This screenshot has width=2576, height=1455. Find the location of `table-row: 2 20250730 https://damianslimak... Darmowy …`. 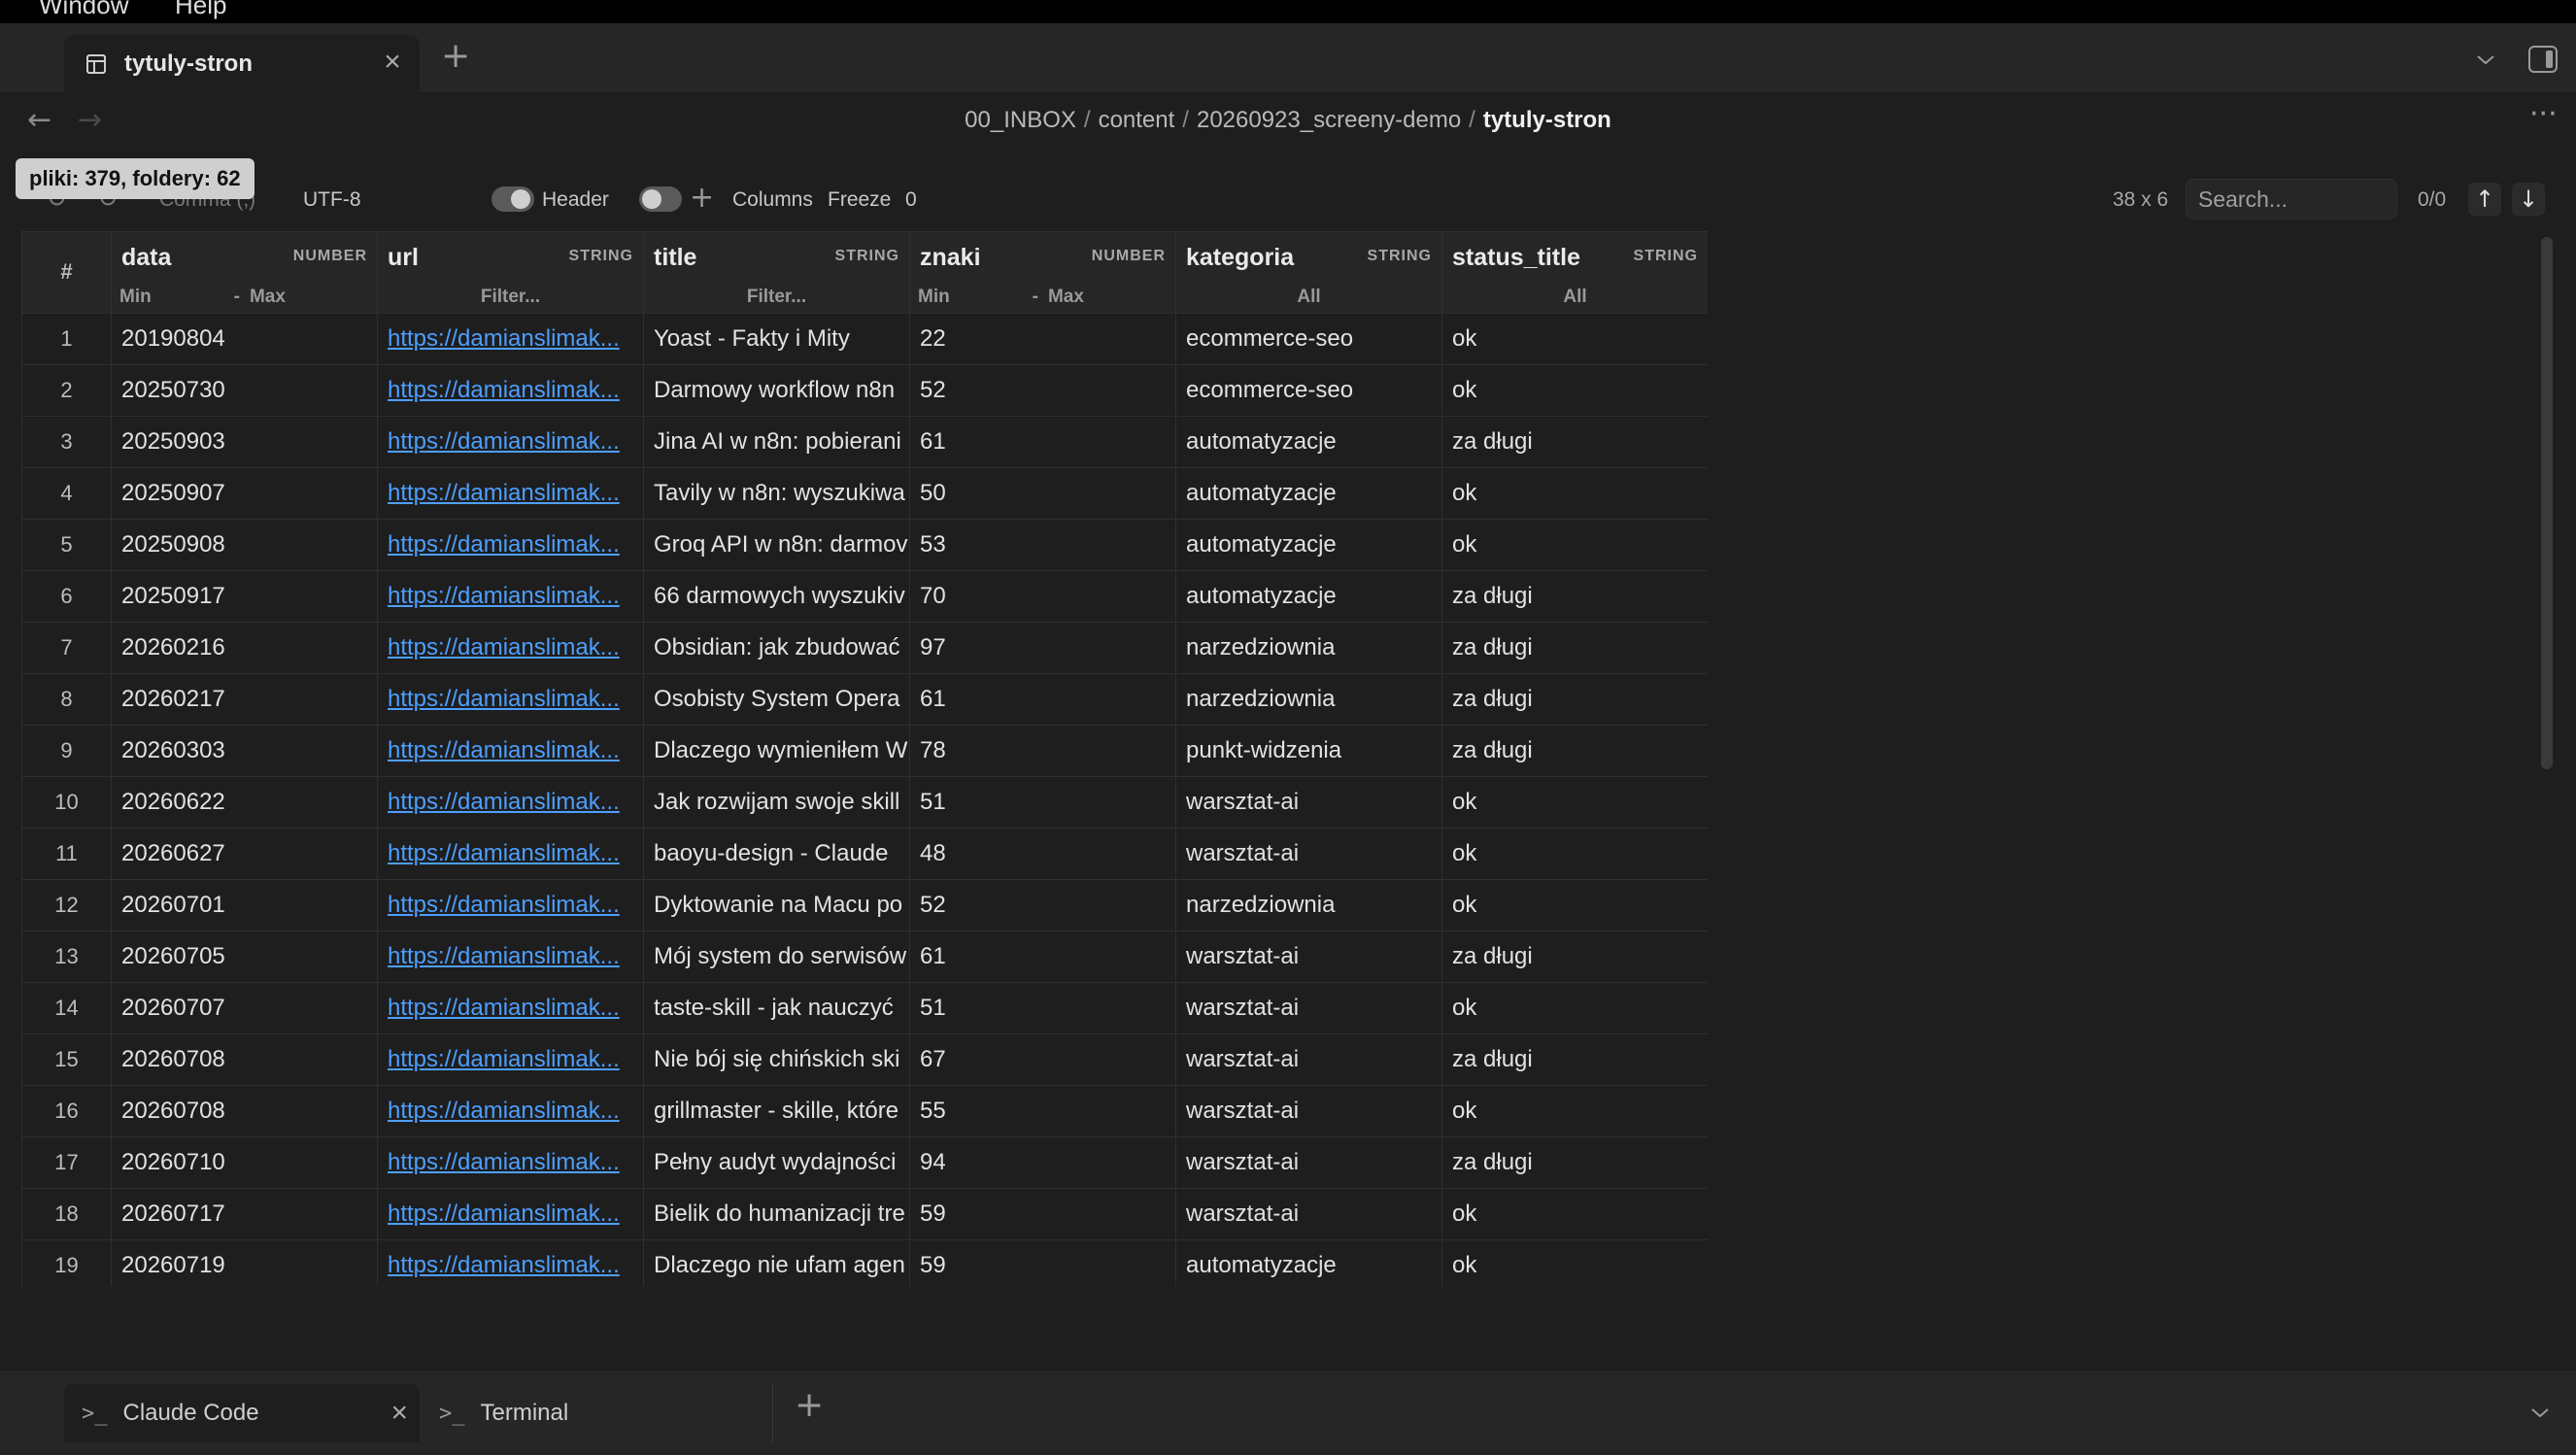

table-row: 2 20250730 https://damianslimak... Darmowy … is located at coordinates (864, 390).